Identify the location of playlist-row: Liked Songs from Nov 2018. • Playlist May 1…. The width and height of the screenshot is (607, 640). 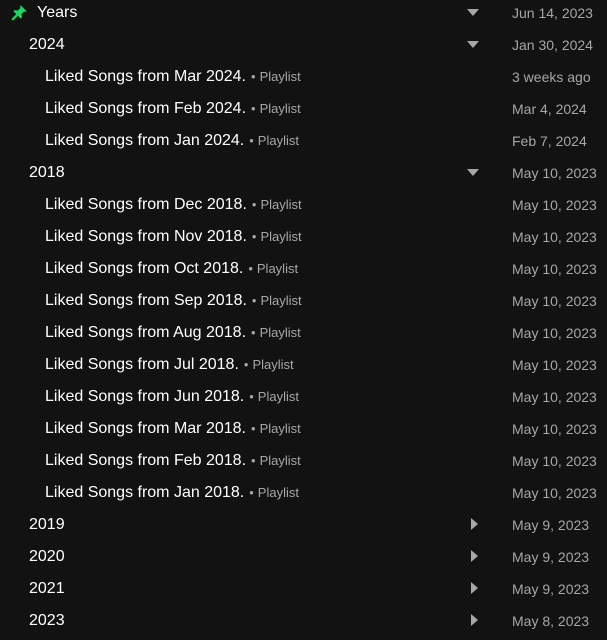
(303, 240).